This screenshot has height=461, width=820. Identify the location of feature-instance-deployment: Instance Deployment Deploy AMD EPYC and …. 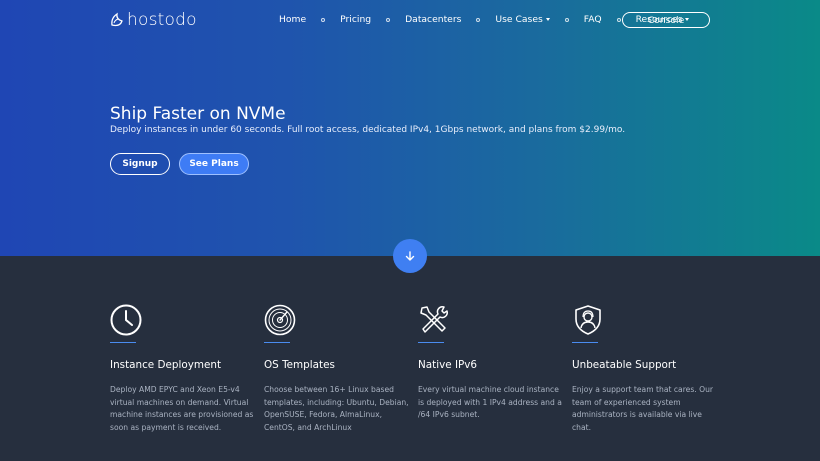
(185, 368).